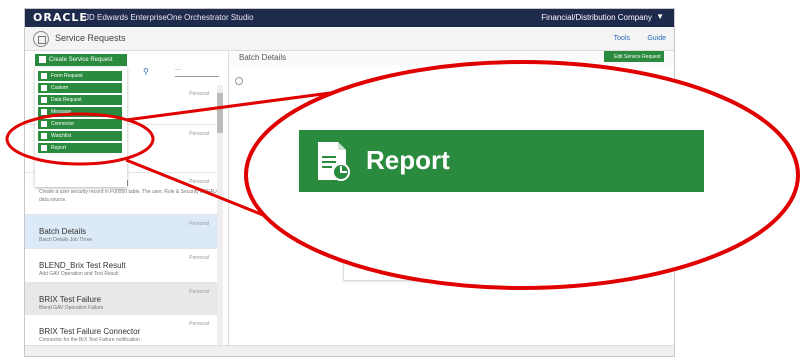  I want to click on small-highlight-ellipse, so click(80, 139).